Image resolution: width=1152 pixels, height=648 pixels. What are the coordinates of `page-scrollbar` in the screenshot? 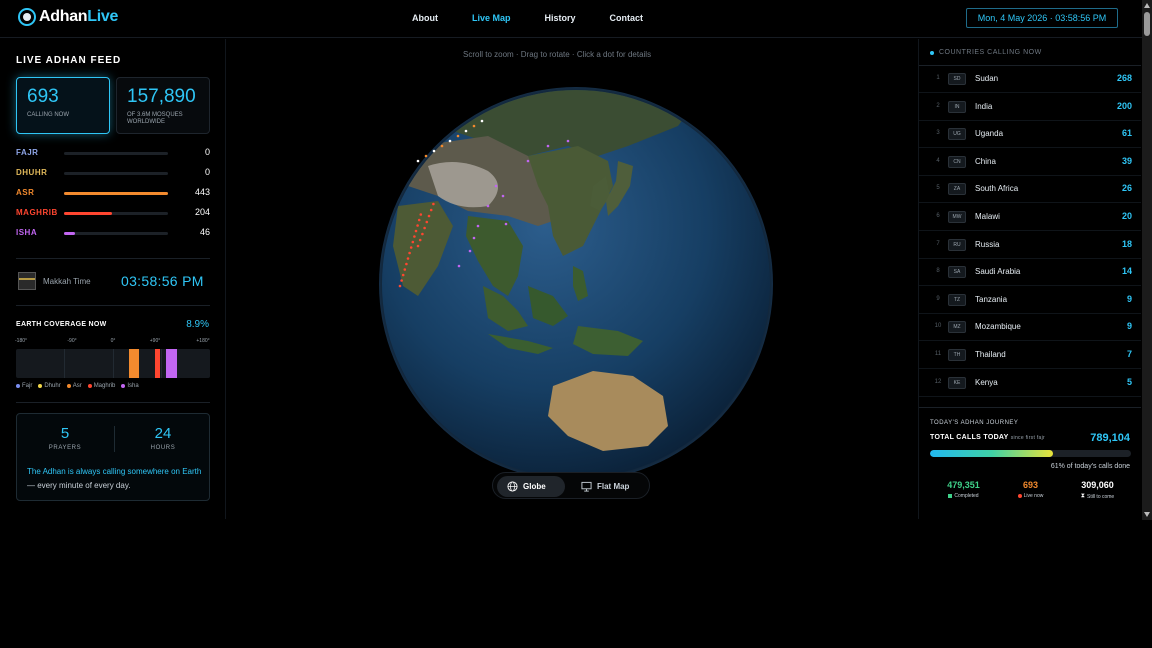 It's located at (1147, 260).